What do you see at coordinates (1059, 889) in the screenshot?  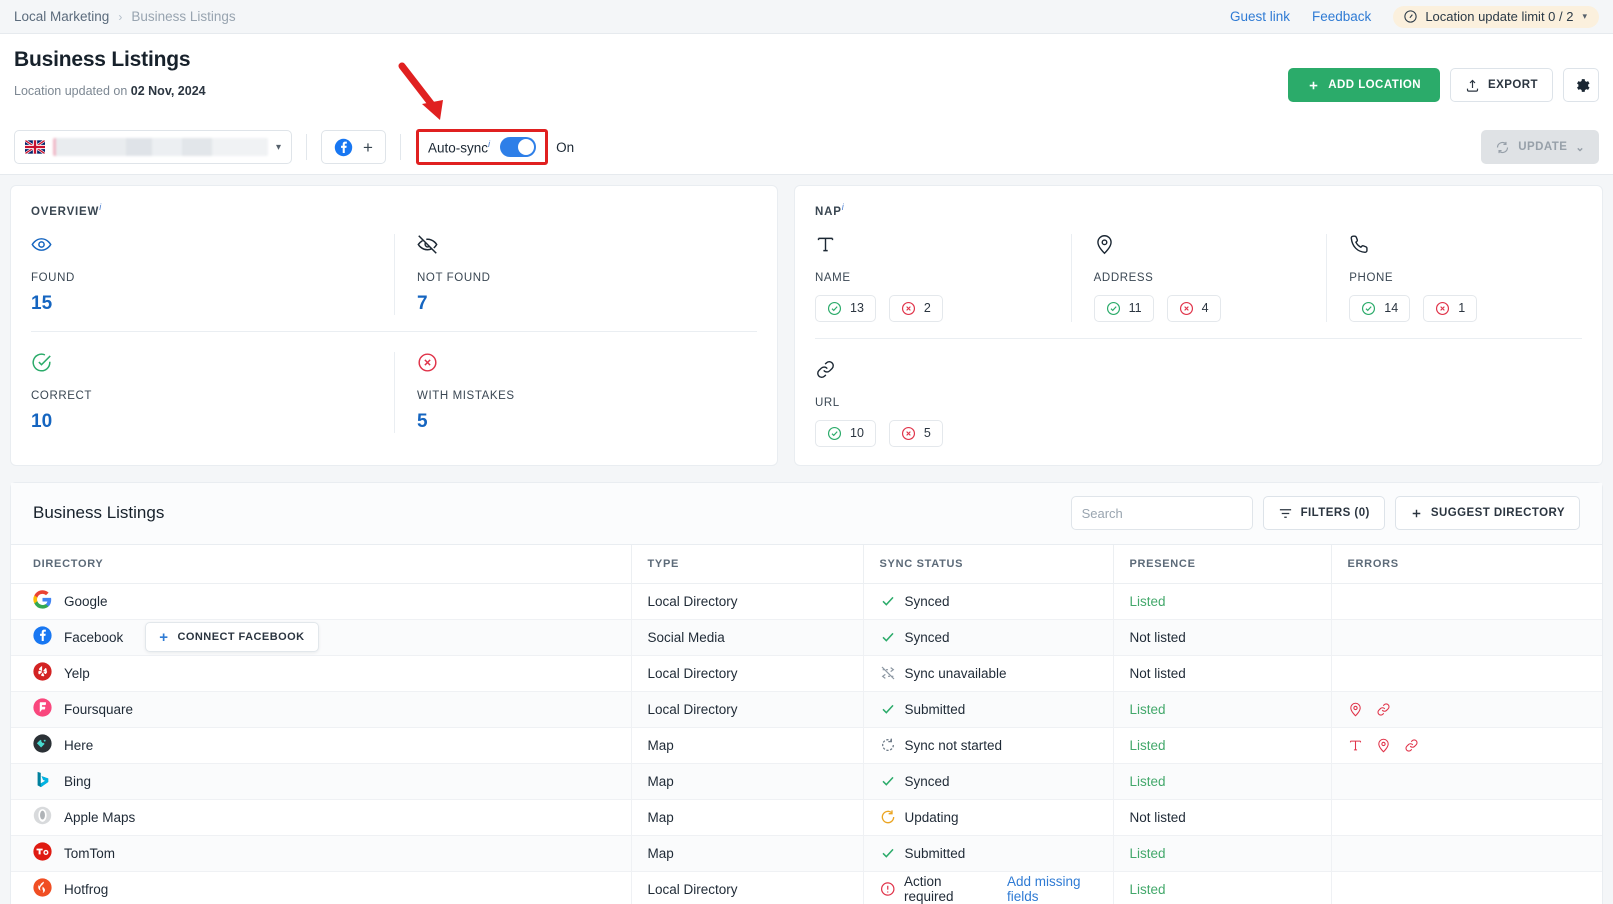 I see `add-missing-fields-link: Add missing fields` at bounding box center [1059, 889].